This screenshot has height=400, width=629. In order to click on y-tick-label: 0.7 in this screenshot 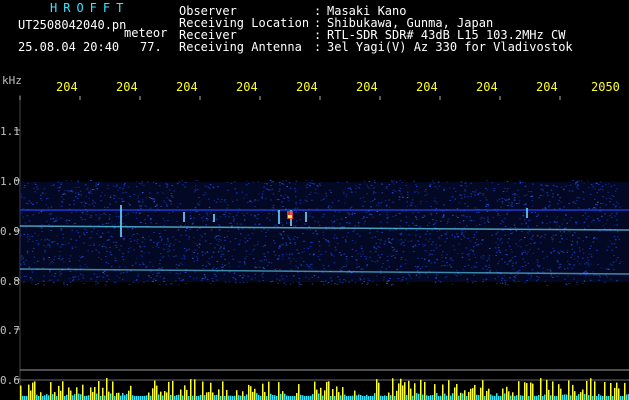, I will do `click(10, 330)`.